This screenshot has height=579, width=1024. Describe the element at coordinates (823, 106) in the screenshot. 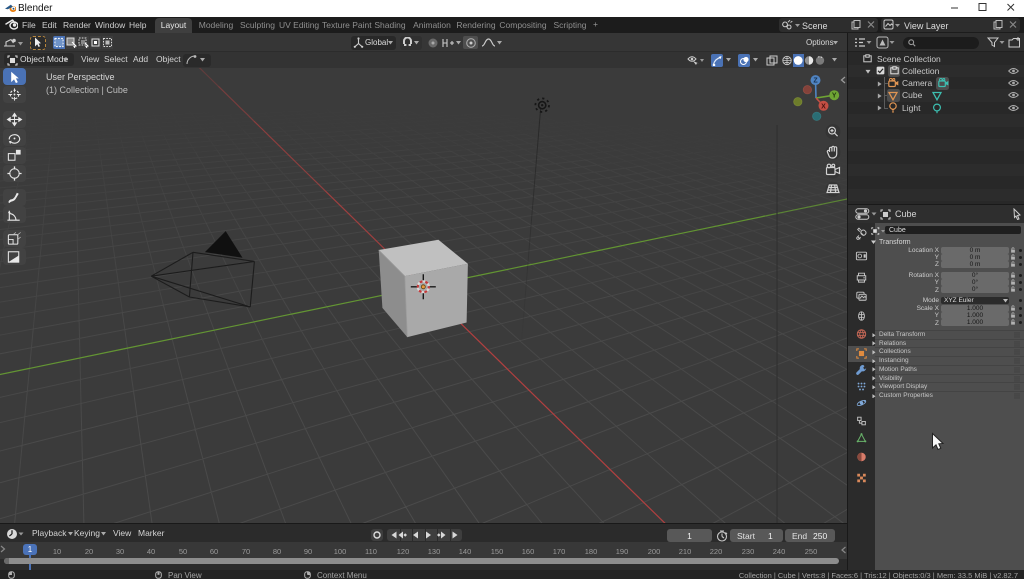

I see `svg-text: X` at that location.